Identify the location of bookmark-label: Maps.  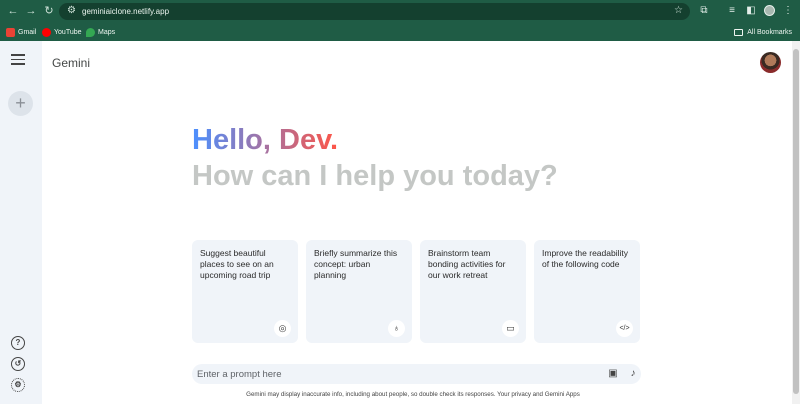
(107, 32).